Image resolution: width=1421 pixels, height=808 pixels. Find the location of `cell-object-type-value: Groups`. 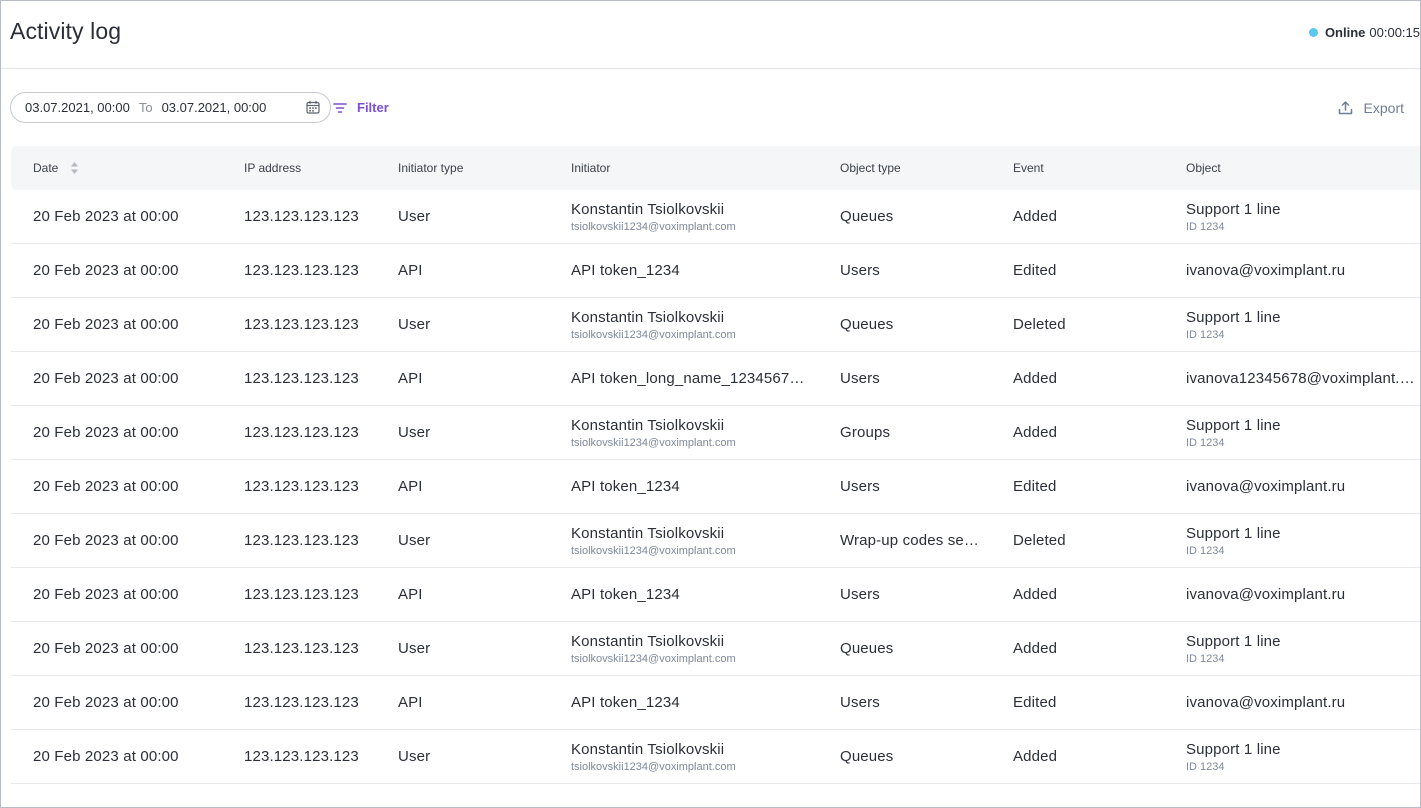

cell-object-type-value: Groups is located at coordinates (865, 432).